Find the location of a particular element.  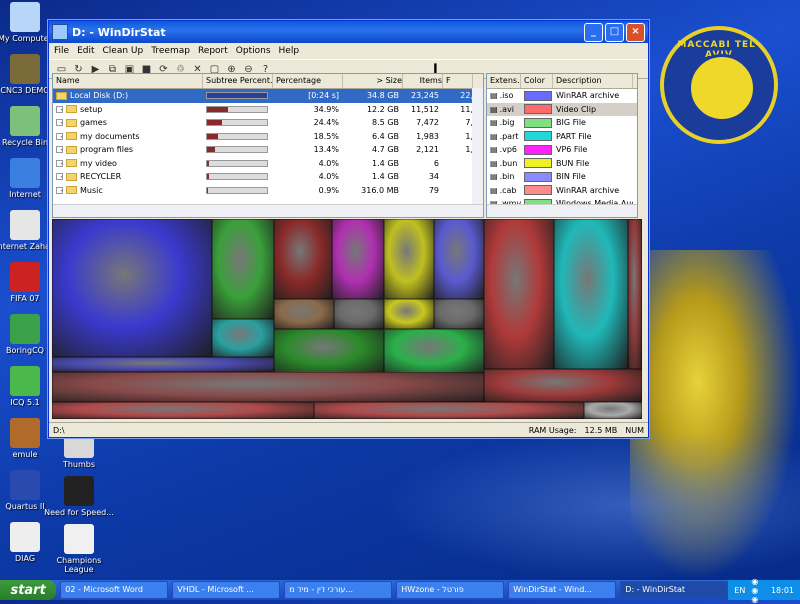

row-name: + setup is located at coordinates (128, 109).